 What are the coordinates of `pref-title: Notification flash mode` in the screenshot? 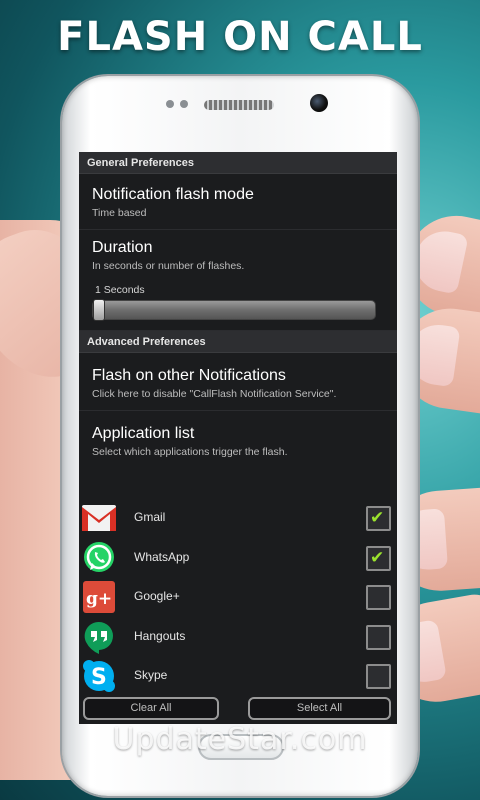 It's located at (173, 194).